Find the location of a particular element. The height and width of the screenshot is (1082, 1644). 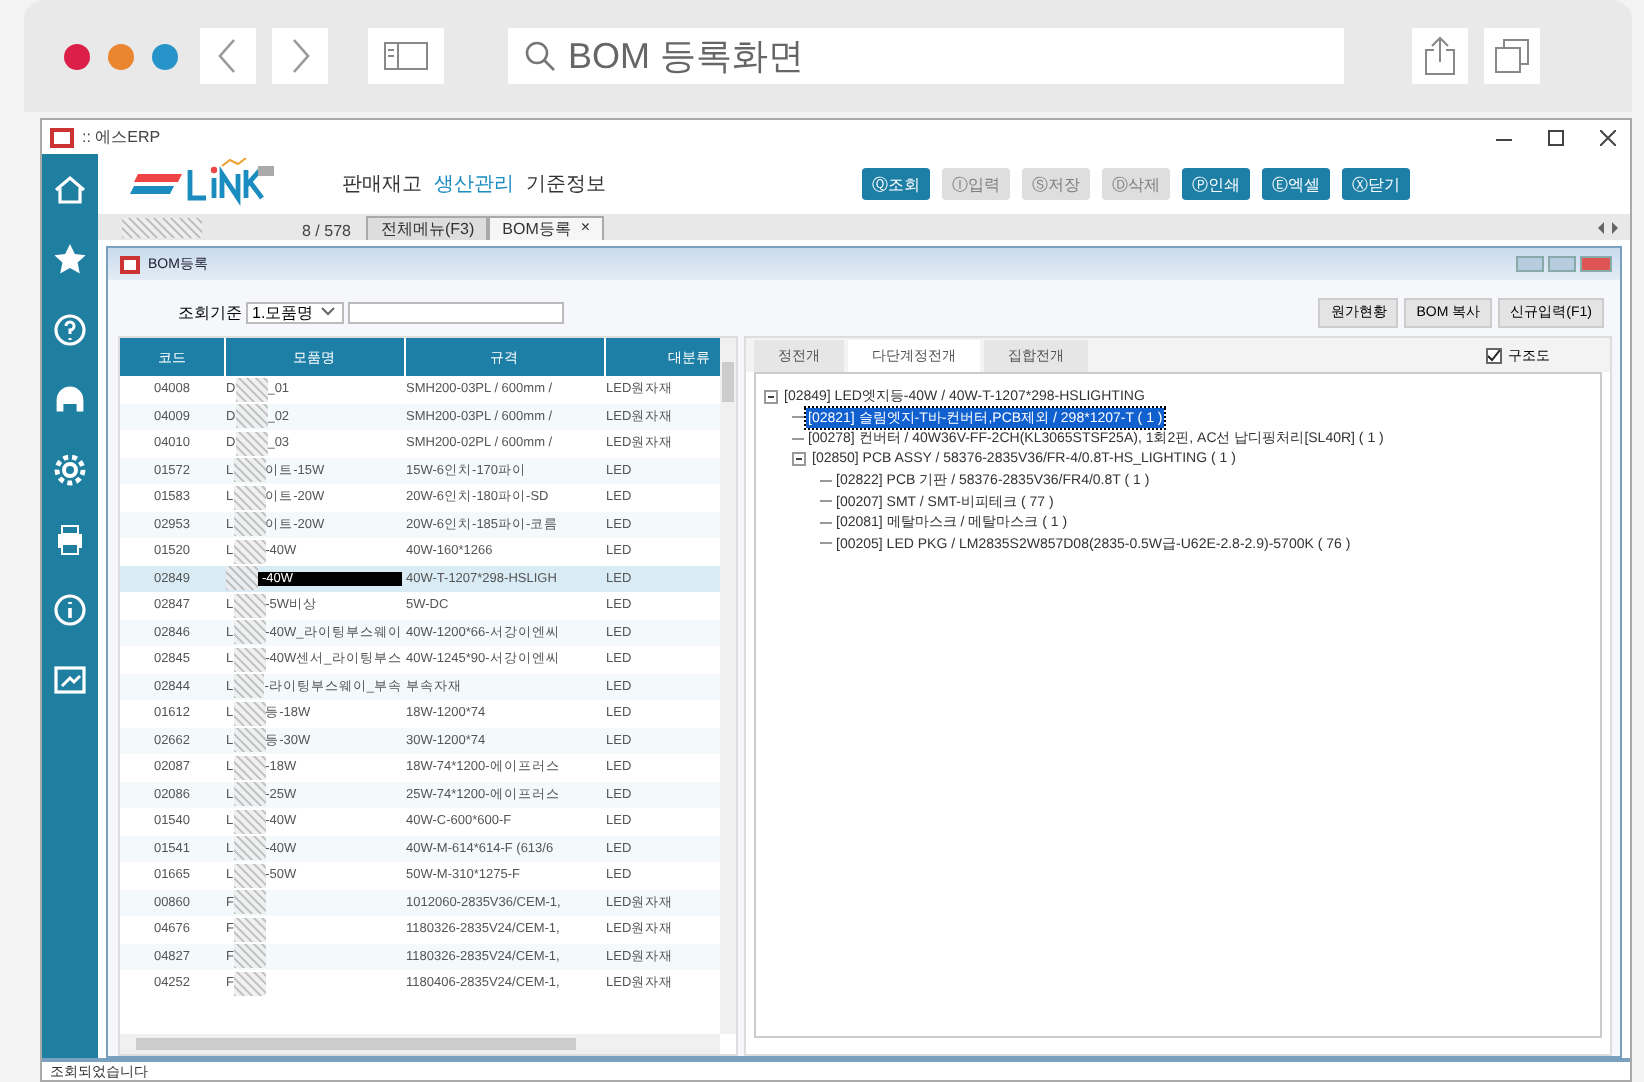

chevron-right-icon is located at coordinates (300, 56).